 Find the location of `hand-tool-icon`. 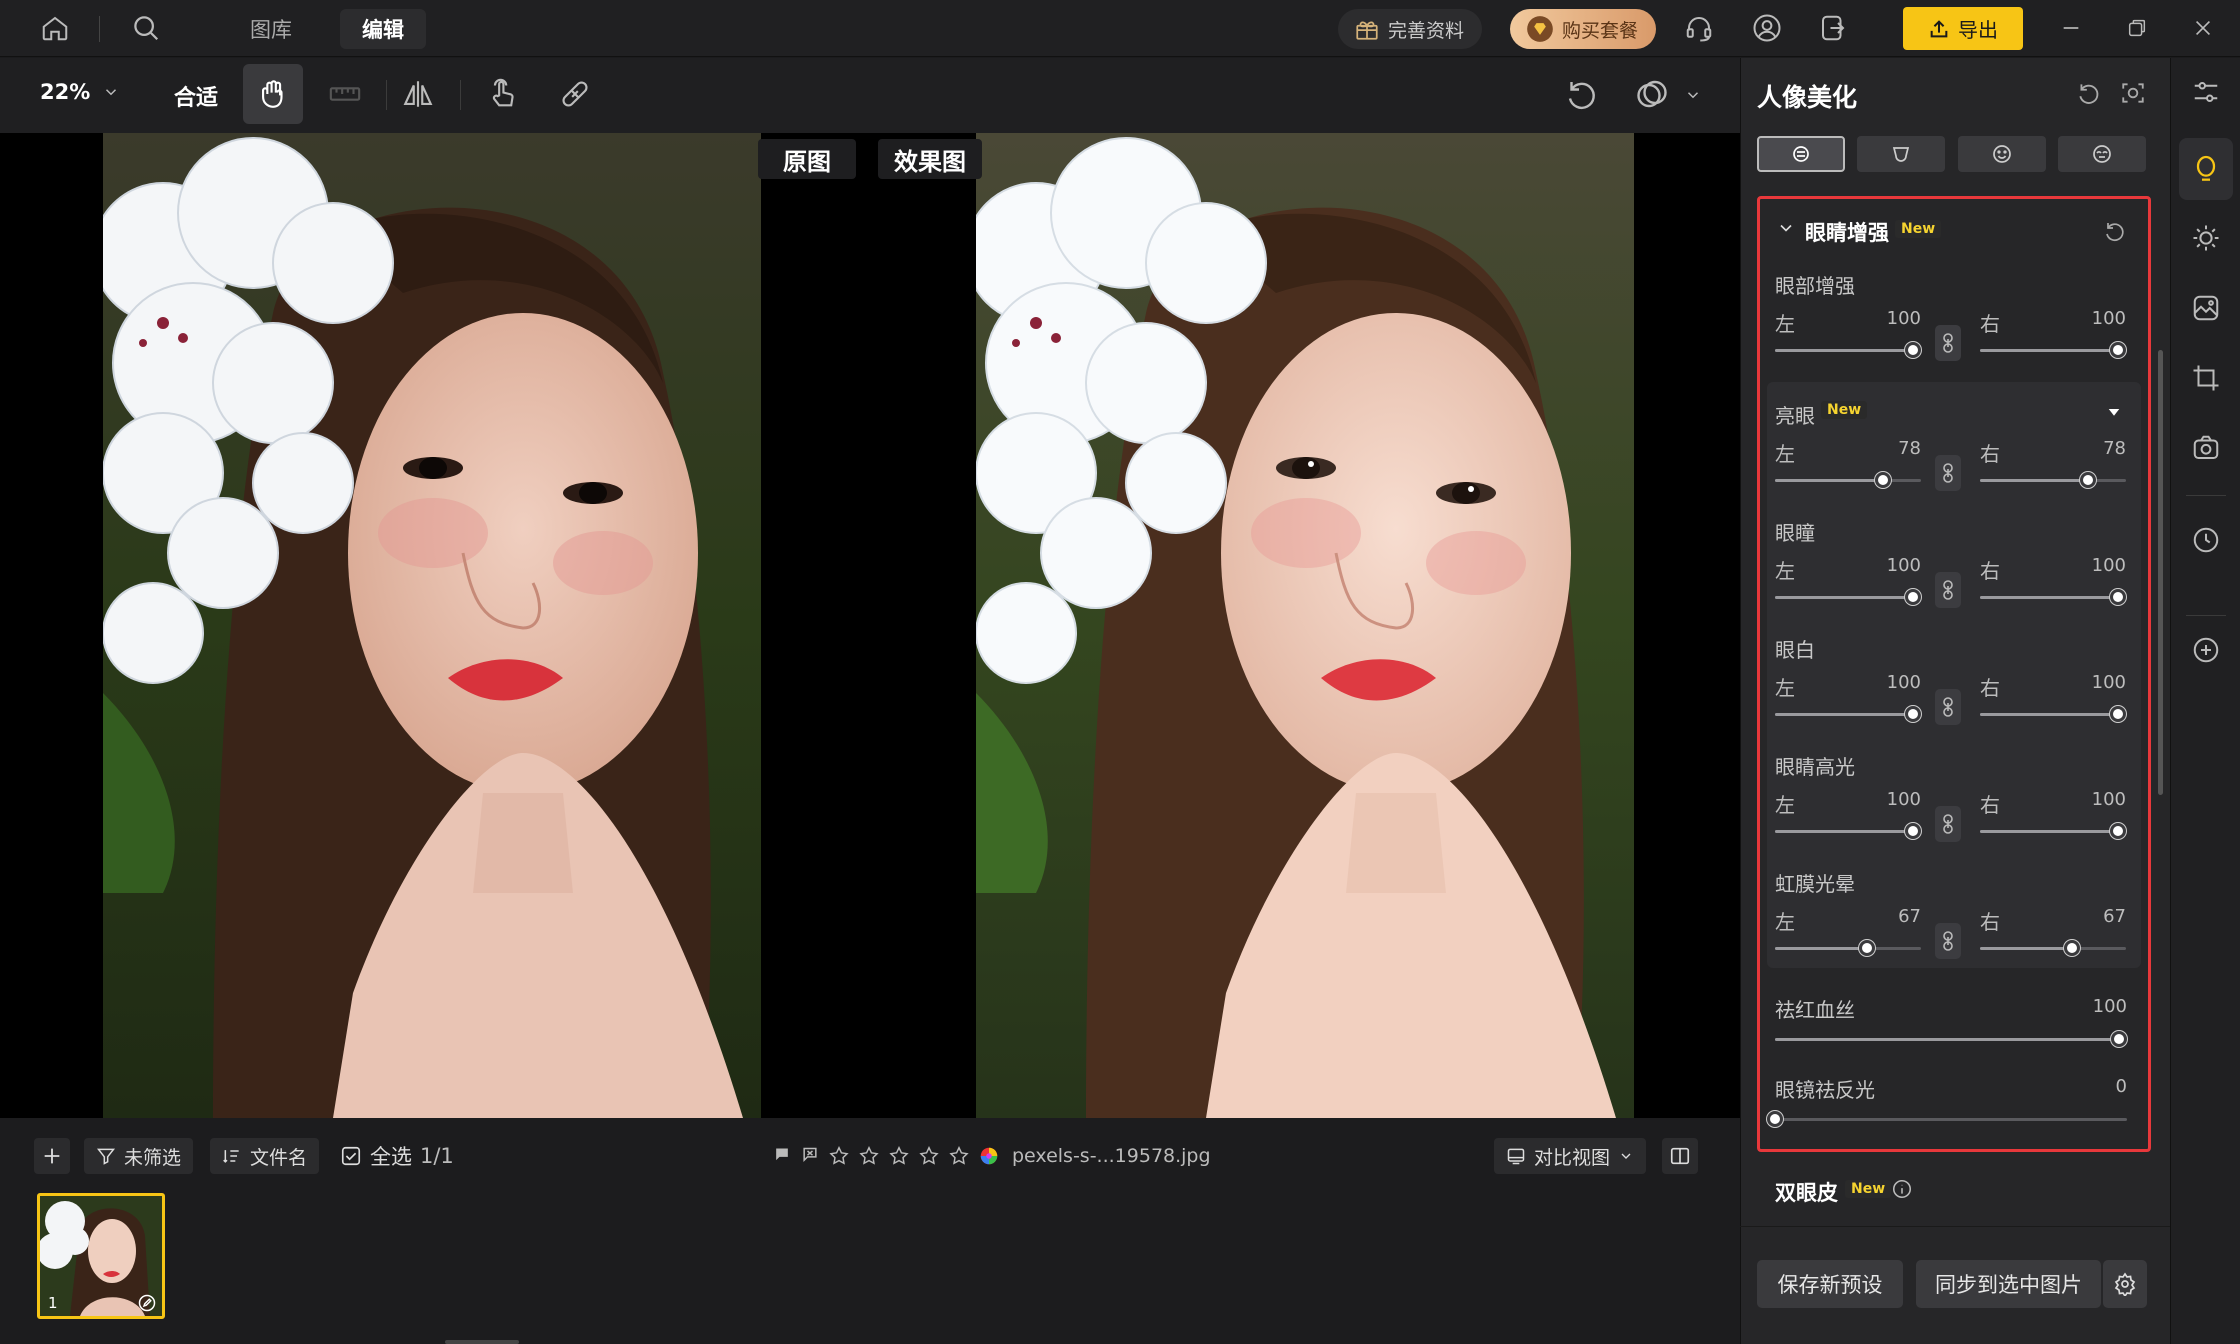

hand-tool-icon is located at coordinates (273, 94).